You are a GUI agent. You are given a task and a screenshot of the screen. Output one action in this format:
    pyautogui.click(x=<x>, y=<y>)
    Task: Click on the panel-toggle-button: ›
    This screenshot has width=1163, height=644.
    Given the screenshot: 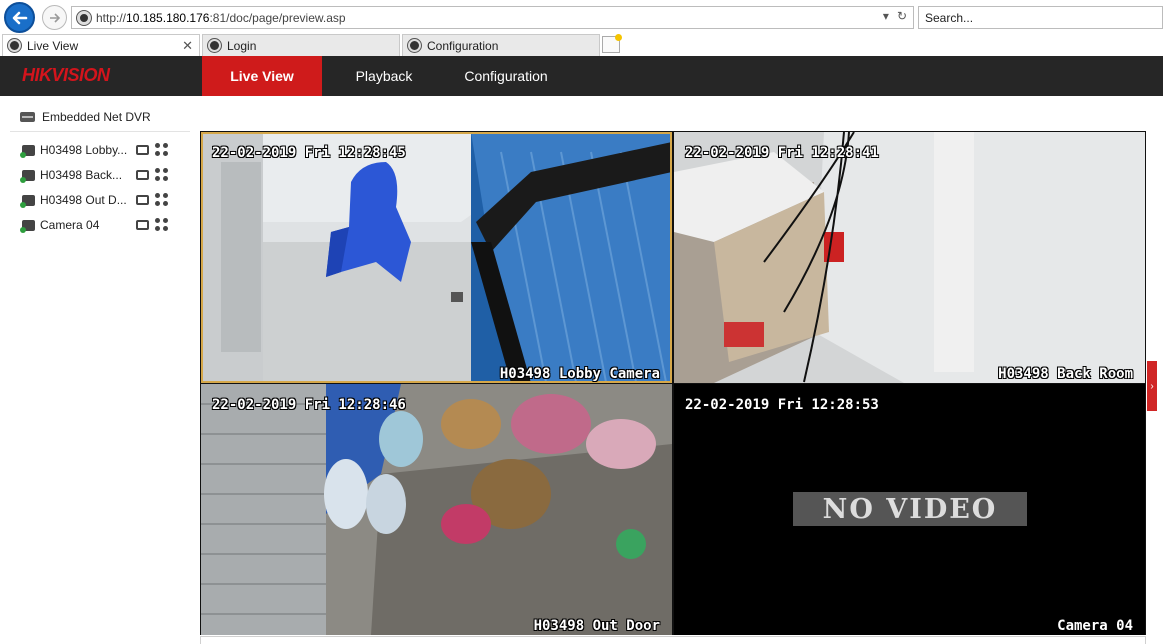 What is the action you would take?
    pyautogui.click(x=1152, y=386)
    